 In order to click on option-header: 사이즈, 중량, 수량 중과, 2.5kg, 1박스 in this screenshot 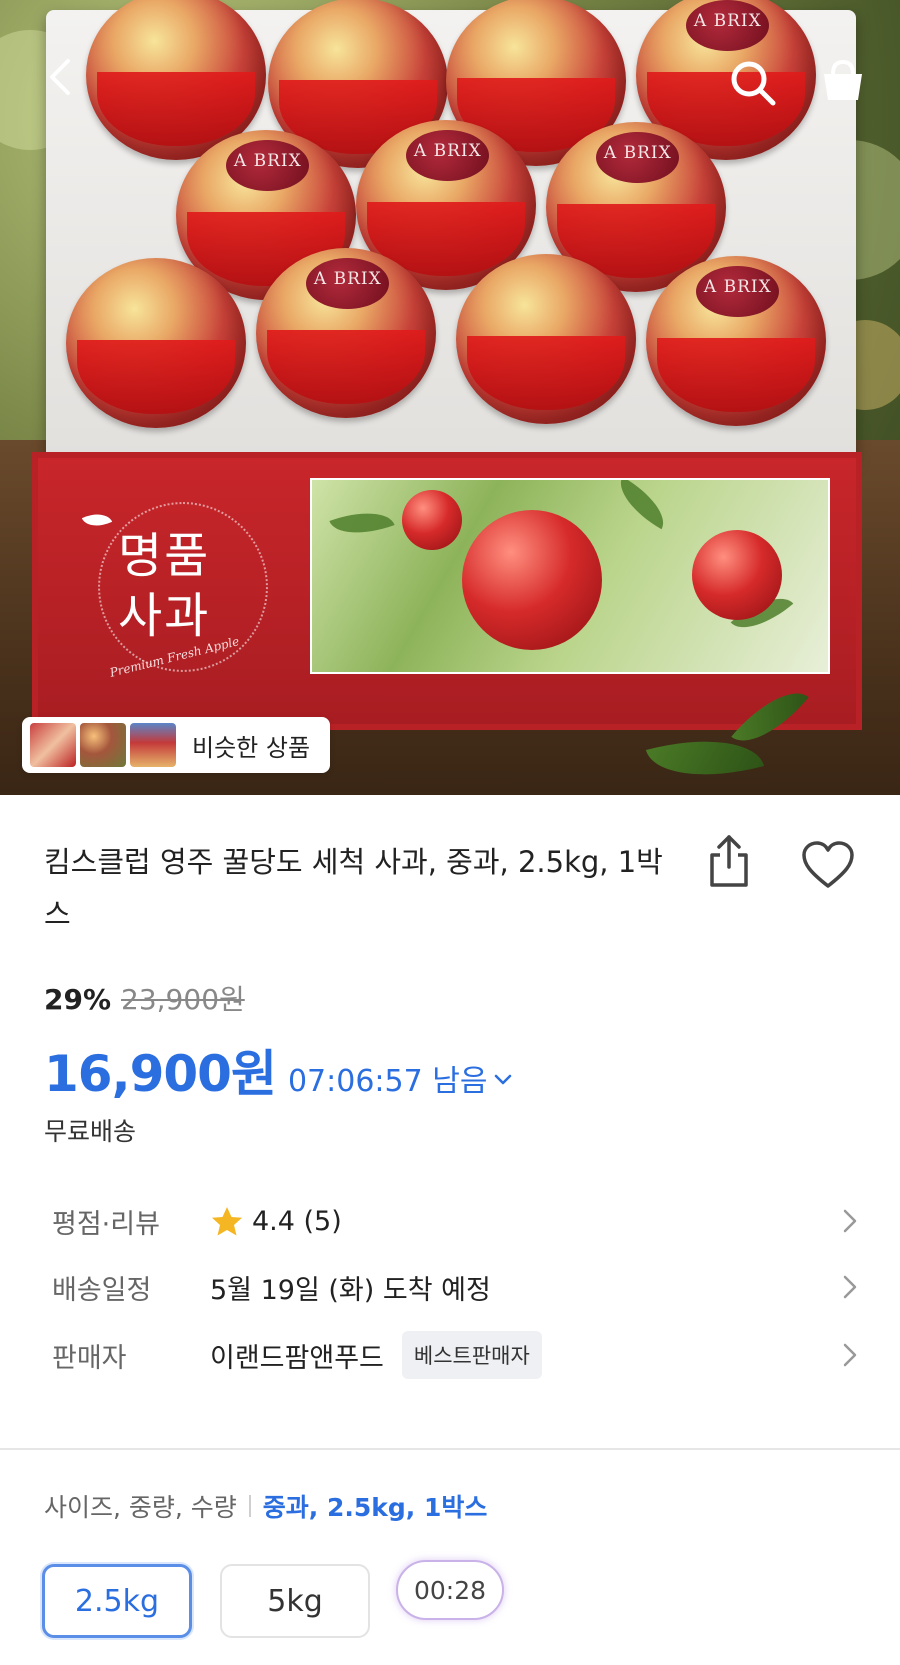, I will do `click(265, 1506)`.